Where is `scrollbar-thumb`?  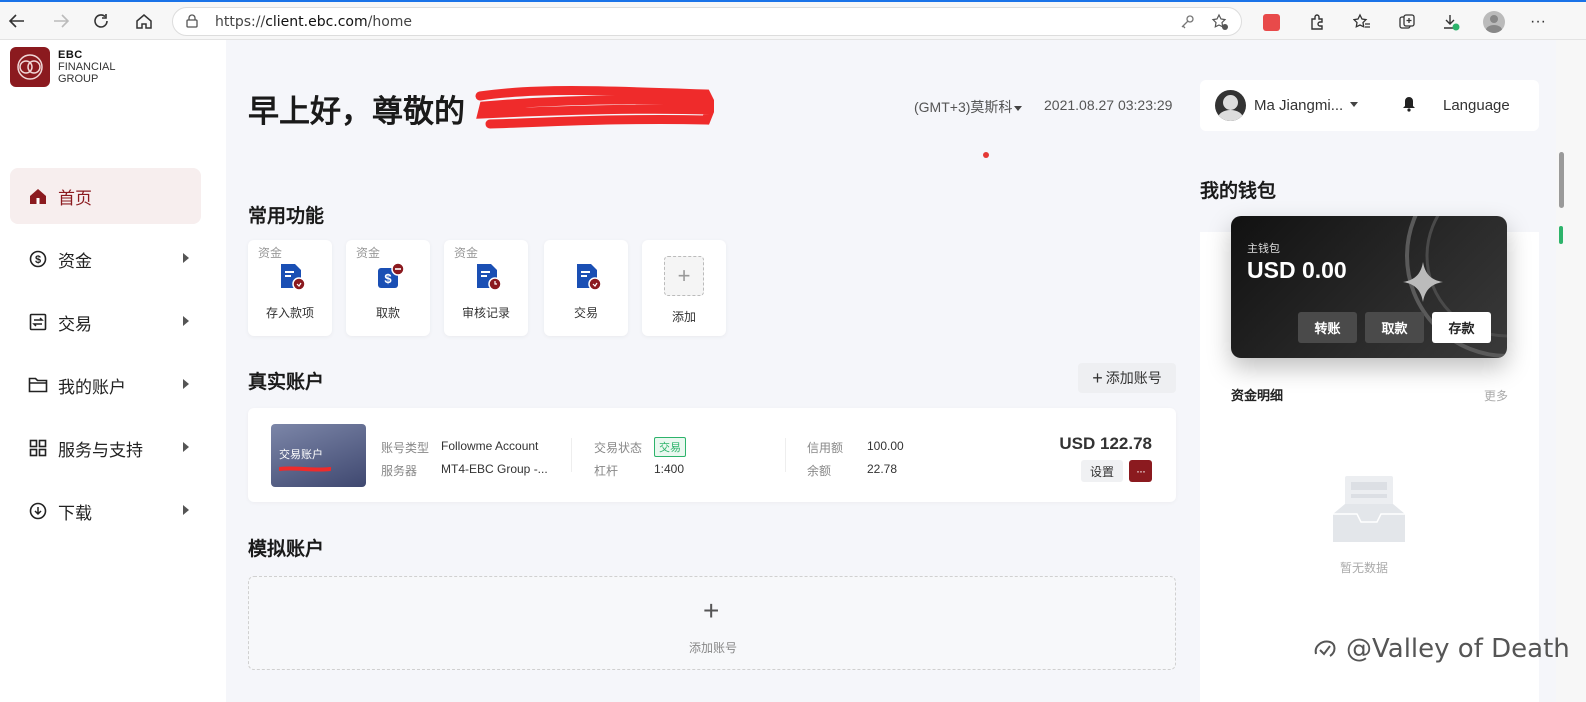 scrollbar-thumb is located at coordinates (1561, 180).